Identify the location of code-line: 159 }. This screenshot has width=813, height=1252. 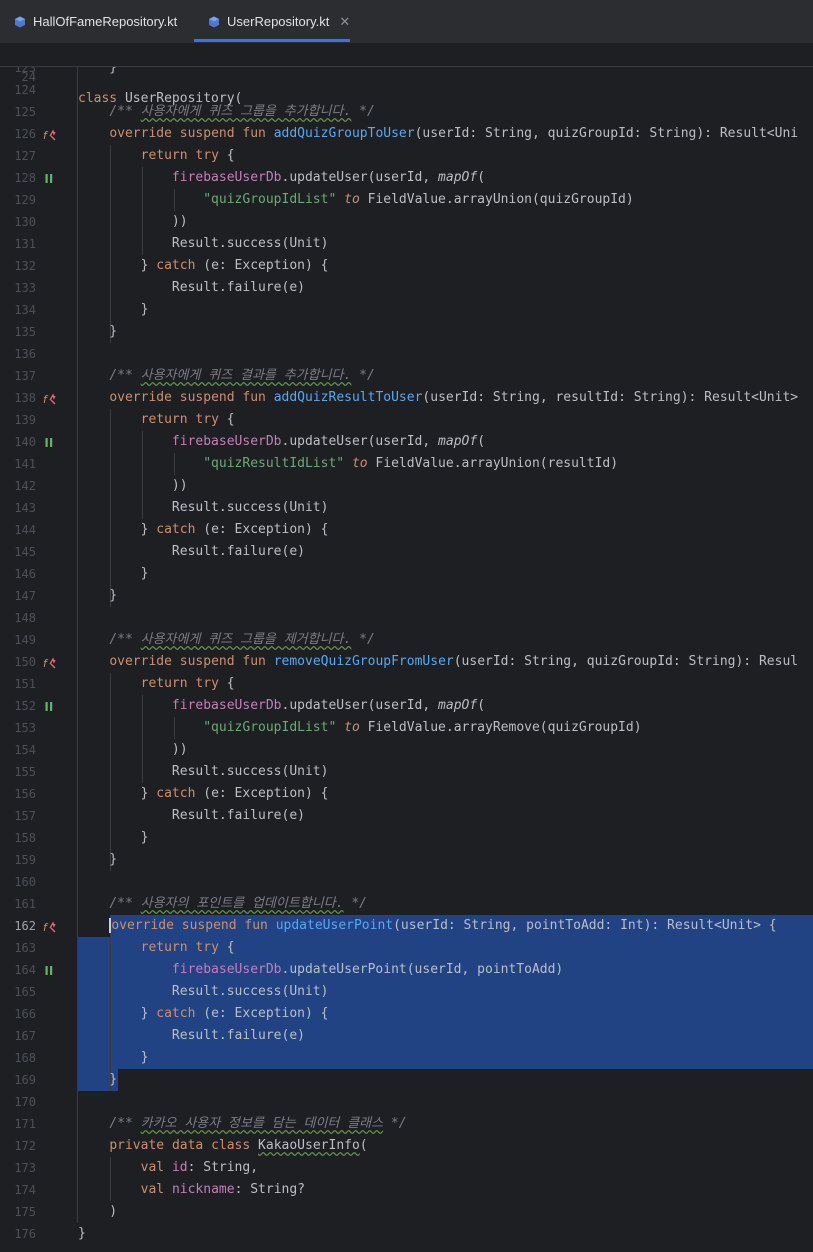
(406, 860).